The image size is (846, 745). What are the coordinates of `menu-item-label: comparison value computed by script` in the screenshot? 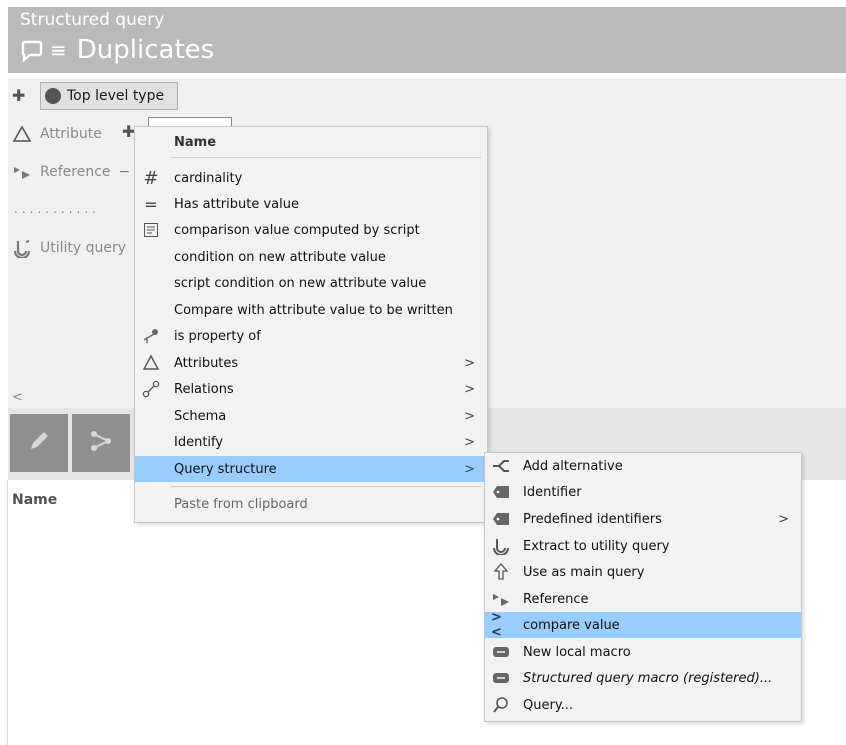 It's located at (297, 230).